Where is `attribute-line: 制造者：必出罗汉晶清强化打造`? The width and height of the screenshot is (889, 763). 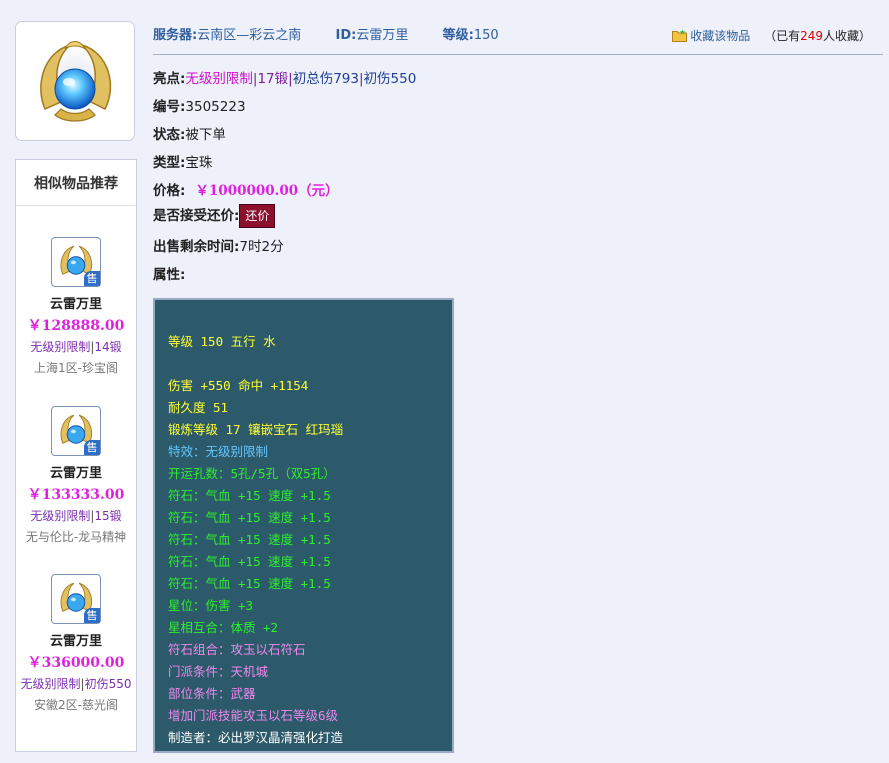 attribute-line: 制造者：必出罗汉晶清强化打造 is located at coordinates (256, 737).